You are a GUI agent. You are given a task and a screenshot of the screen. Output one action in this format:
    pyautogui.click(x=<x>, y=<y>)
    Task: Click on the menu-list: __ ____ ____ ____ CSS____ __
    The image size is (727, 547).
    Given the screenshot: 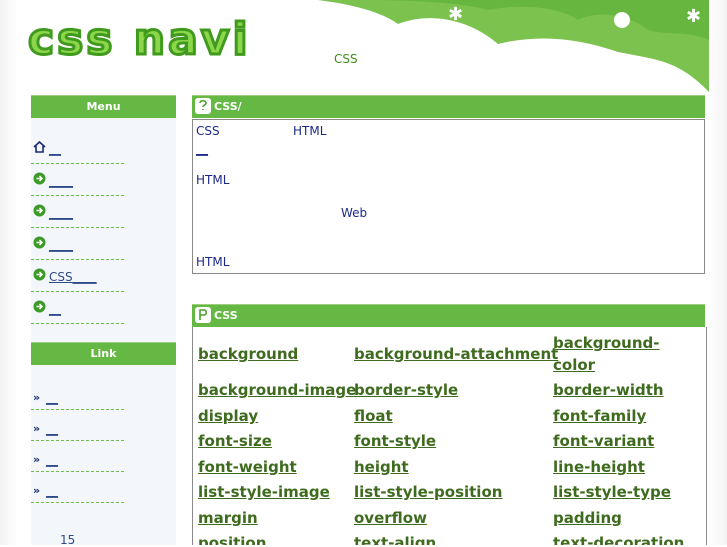 What is the action you would take?
    pyautogui.click(x=103, y=221)
    